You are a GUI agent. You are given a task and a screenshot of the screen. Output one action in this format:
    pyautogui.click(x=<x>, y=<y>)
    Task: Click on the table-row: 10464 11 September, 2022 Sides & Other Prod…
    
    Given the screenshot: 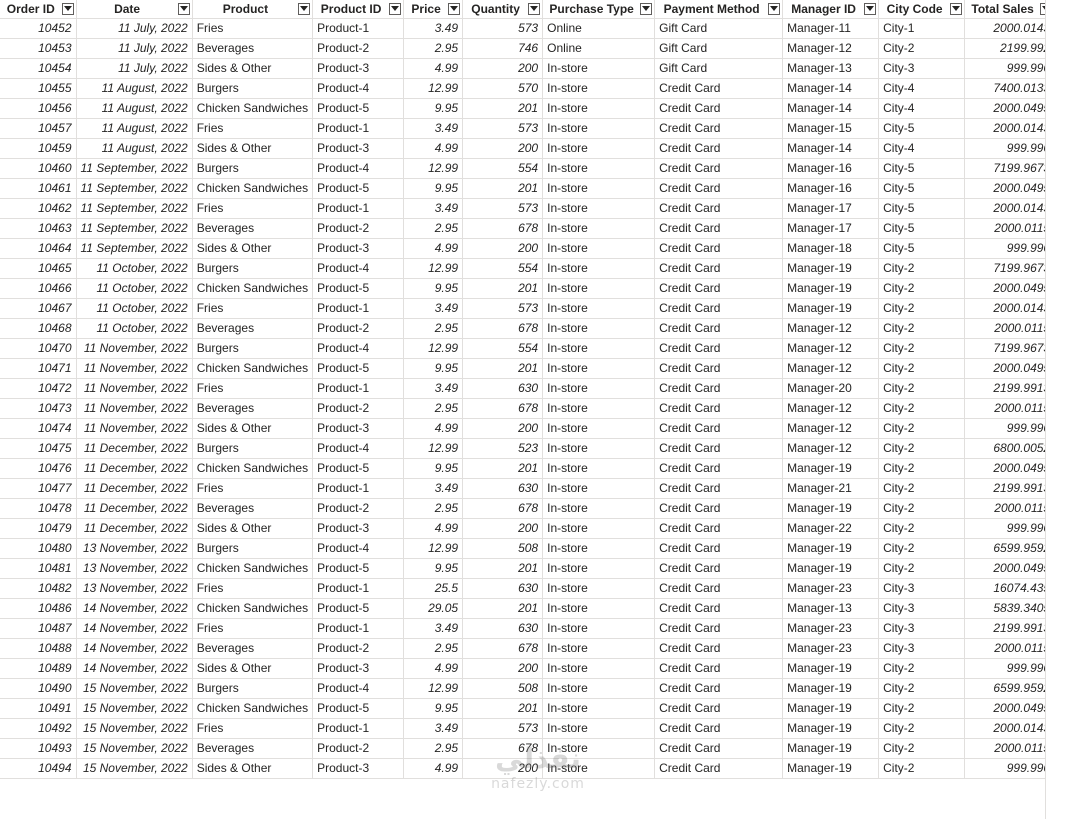 What is the action you would take?
    pyautogui.click(x=528, y=248)
    